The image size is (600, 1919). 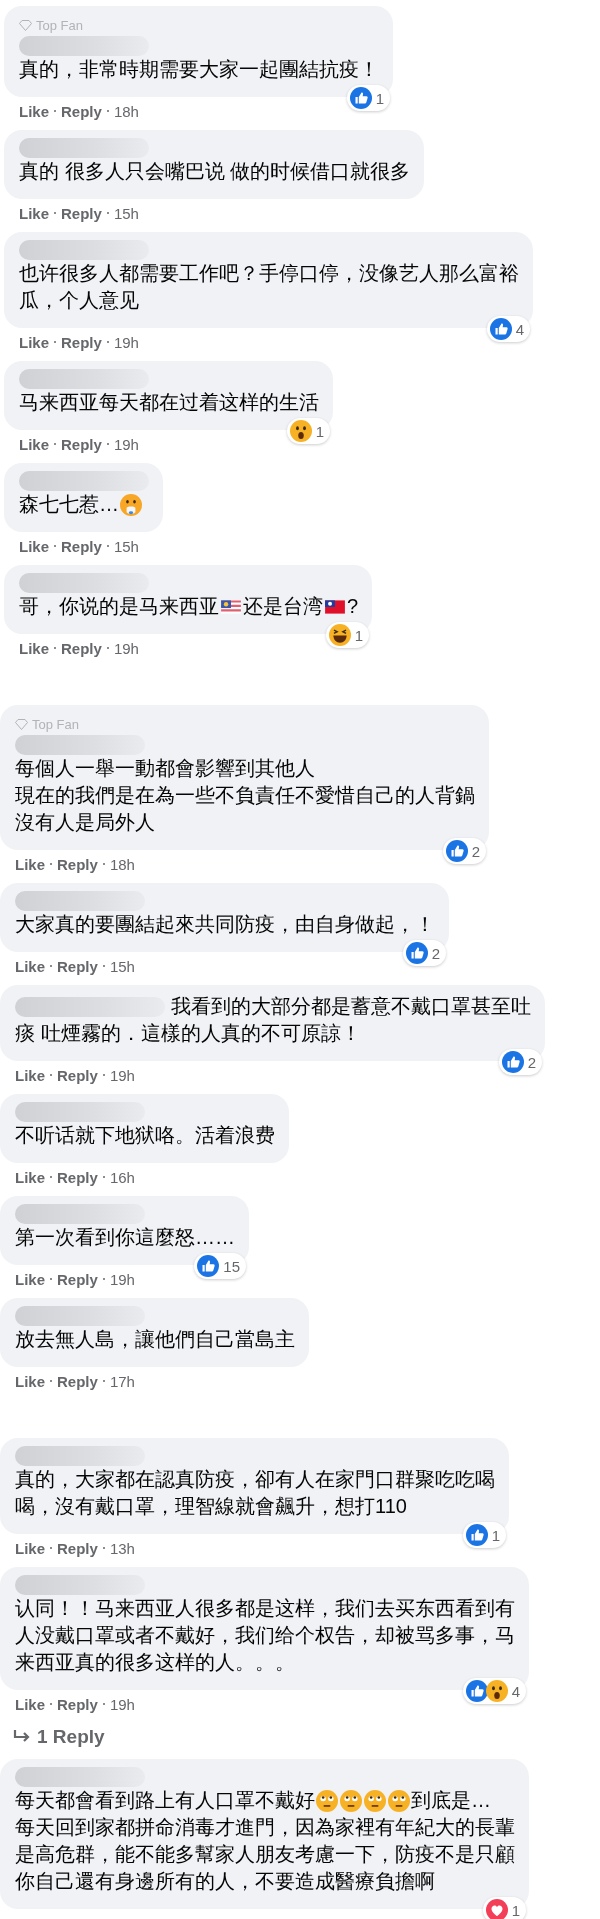 What do you see at coordinates (339, 635) in the screenshot?
I see `laughing-face-icon` at bounding box center [339, 635].